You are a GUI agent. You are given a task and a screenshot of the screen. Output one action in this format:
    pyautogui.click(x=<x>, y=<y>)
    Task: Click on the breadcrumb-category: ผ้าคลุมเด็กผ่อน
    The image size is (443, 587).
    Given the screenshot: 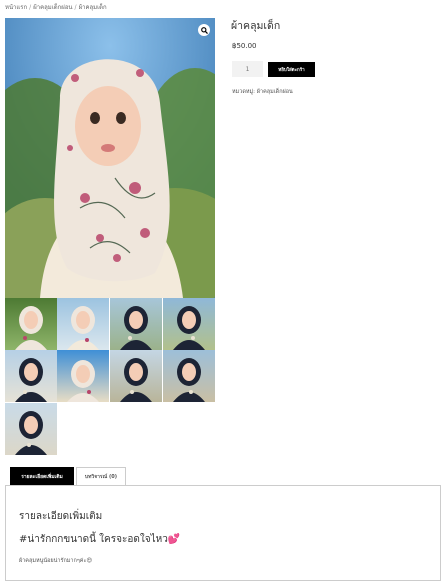 What is the action you would take?
    pyautogui.click(x=52, y=7)
    